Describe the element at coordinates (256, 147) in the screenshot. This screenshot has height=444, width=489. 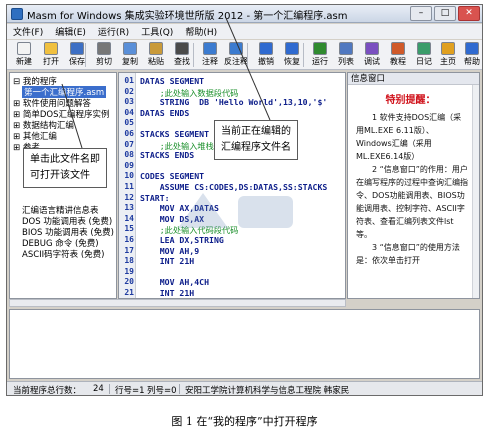
I see `callout-line: 汇编程序文件名` at that location.